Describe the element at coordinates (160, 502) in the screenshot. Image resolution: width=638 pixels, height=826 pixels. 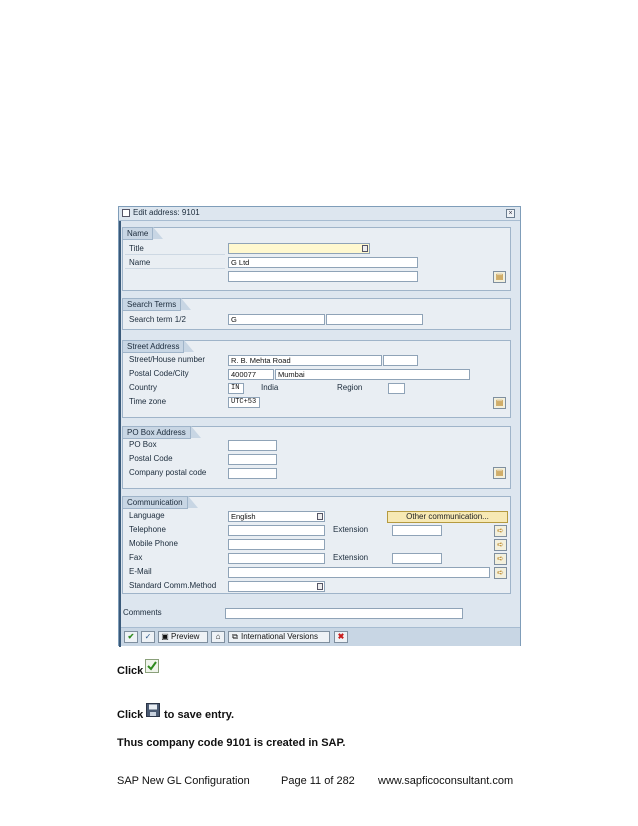
I see `group-communication-title: Communication` at that location.